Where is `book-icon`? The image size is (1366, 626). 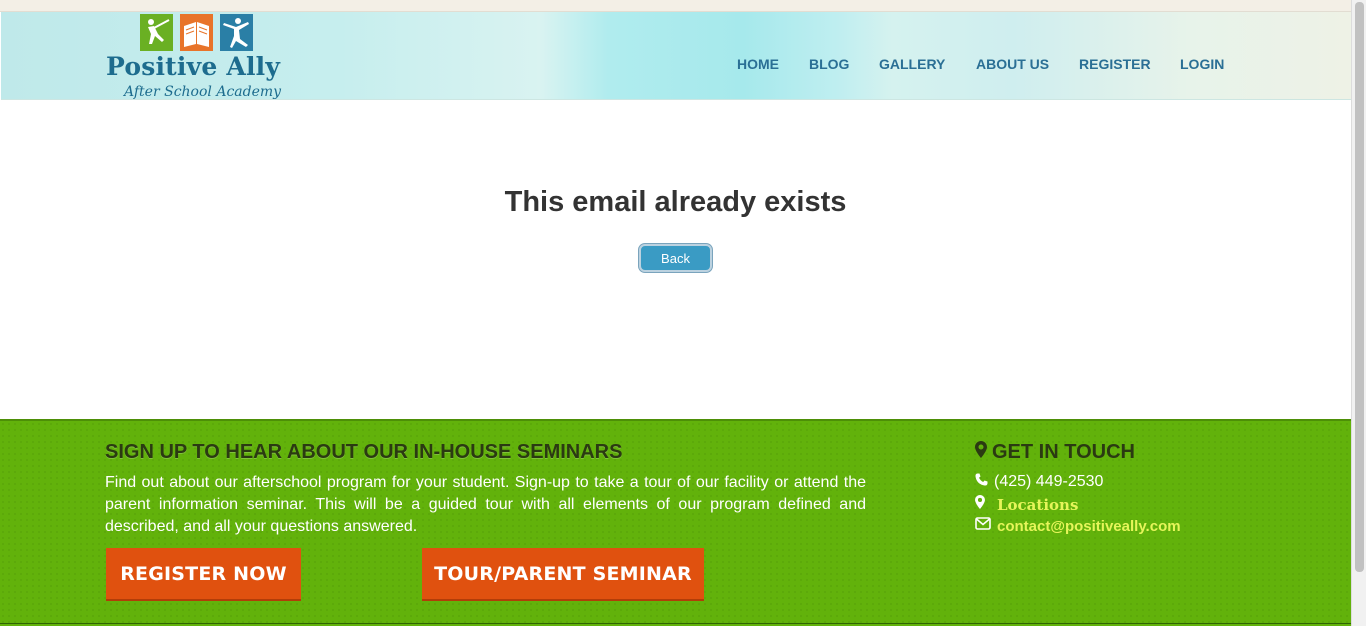
book-icon is located at coordinates (196, 32).